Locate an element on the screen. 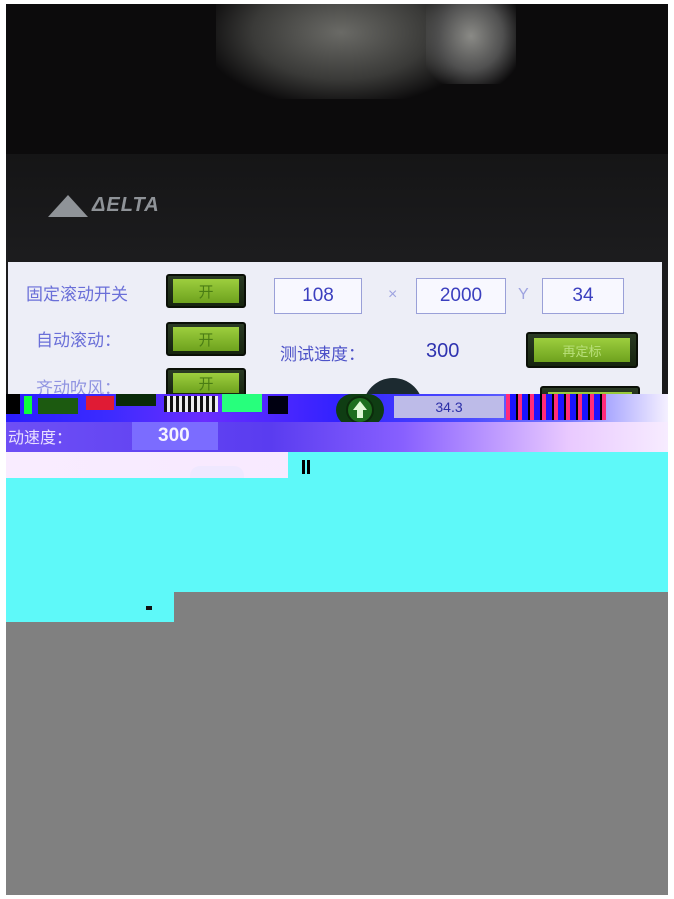 Image resolution: width=674 pixels, height=899 pixels. y-value-field: 34 is located at coordinates (583, 296).